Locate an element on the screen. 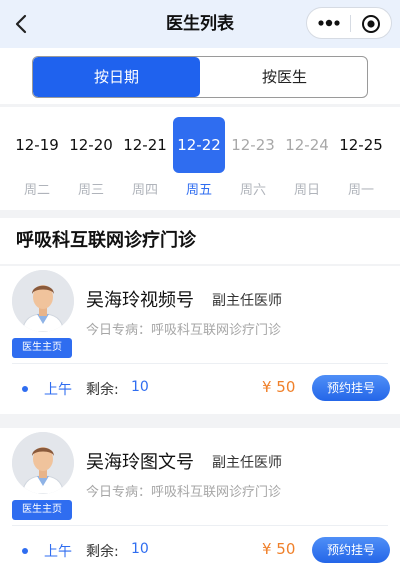  date-label: 12-22 is located at coordinates (199, 145).